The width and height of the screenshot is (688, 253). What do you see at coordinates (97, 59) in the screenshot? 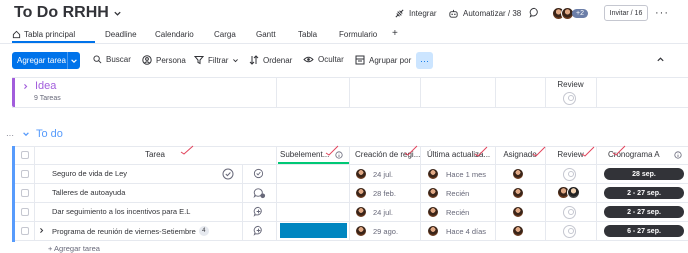
I see `search-icon` at bounding box center [97, 59].